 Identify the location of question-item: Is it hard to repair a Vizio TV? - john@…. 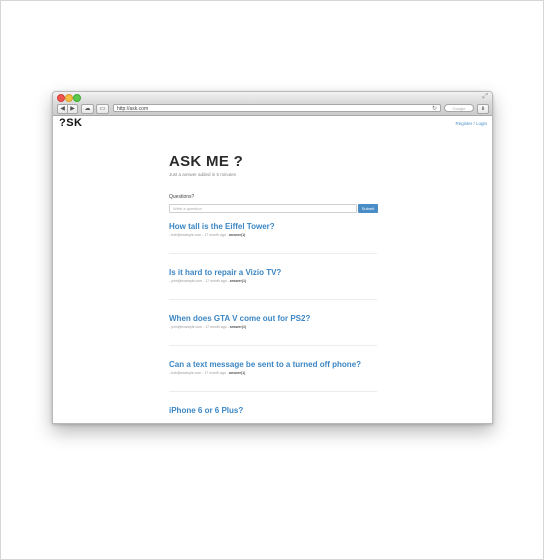
(273, 275).